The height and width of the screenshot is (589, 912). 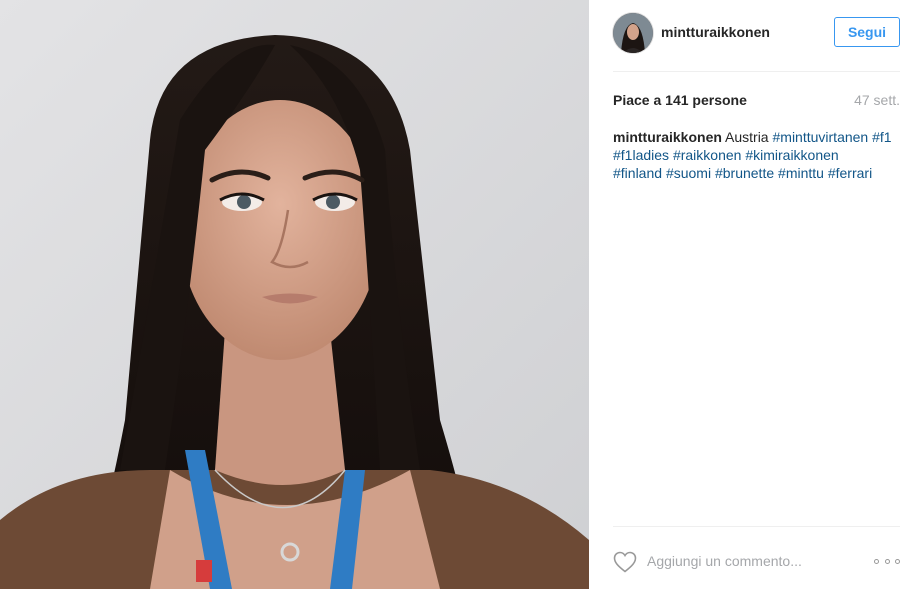 I want to click on hashtag: #kimiraikkonen, so click(x=791, y=155).